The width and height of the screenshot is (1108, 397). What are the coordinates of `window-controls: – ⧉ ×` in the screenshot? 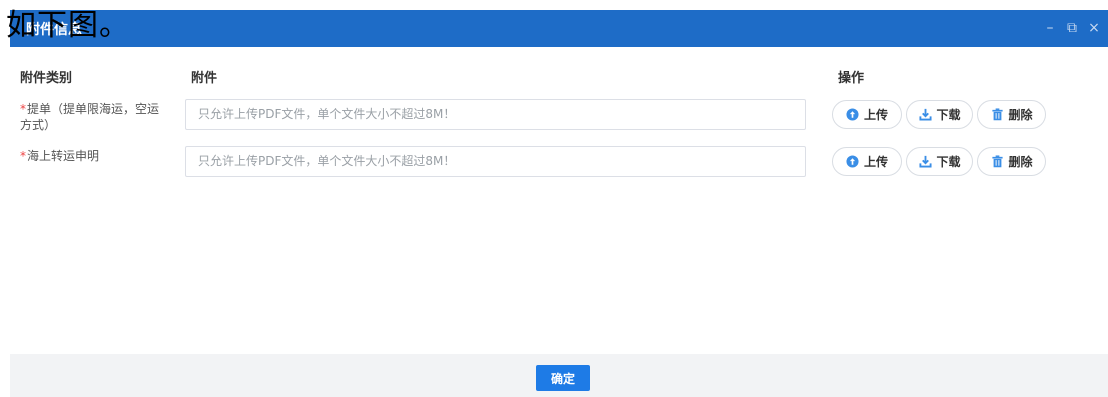 It's located at (1072, 28).